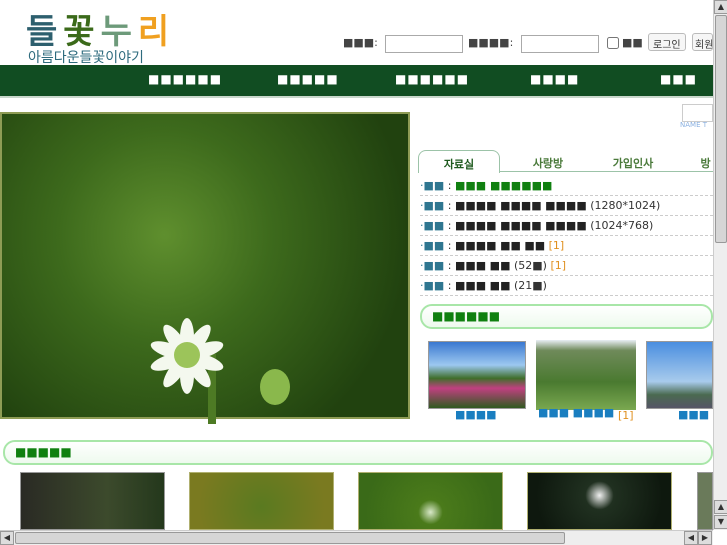  Describe the element at coordinates (503, 185) in the screenshot. I see `list-title: ■■■ ■■■■■■` at that location.